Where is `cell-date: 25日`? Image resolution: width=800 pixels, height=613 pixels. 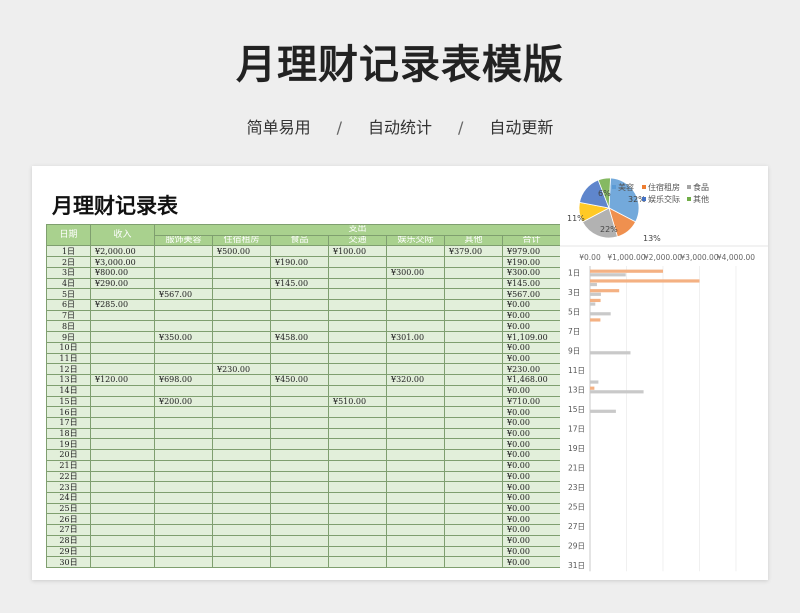 cell-date: 25日 is located at coordinates (68, 508).